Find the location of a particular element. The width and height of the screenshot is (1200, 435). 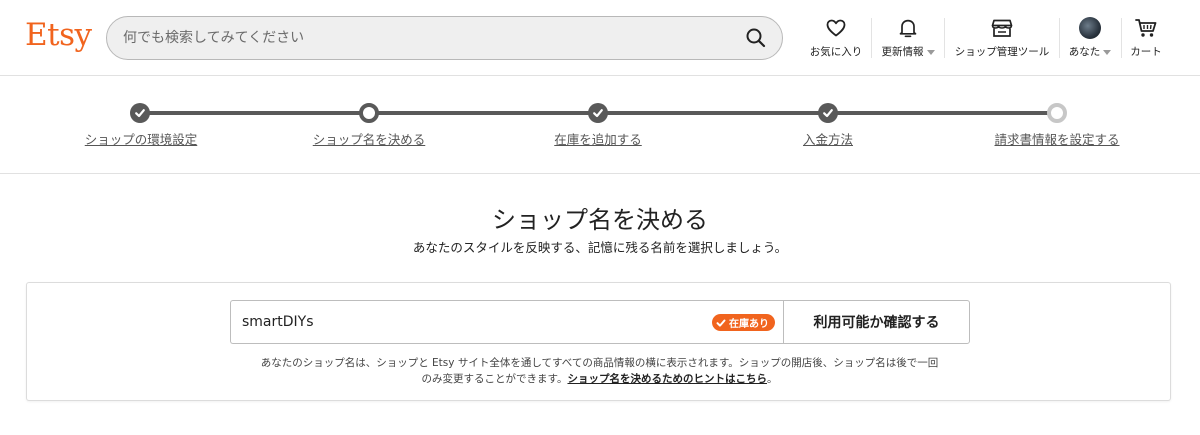

help-text-line-2: のみ変更することができます。 is located at coordinates (494, 379).